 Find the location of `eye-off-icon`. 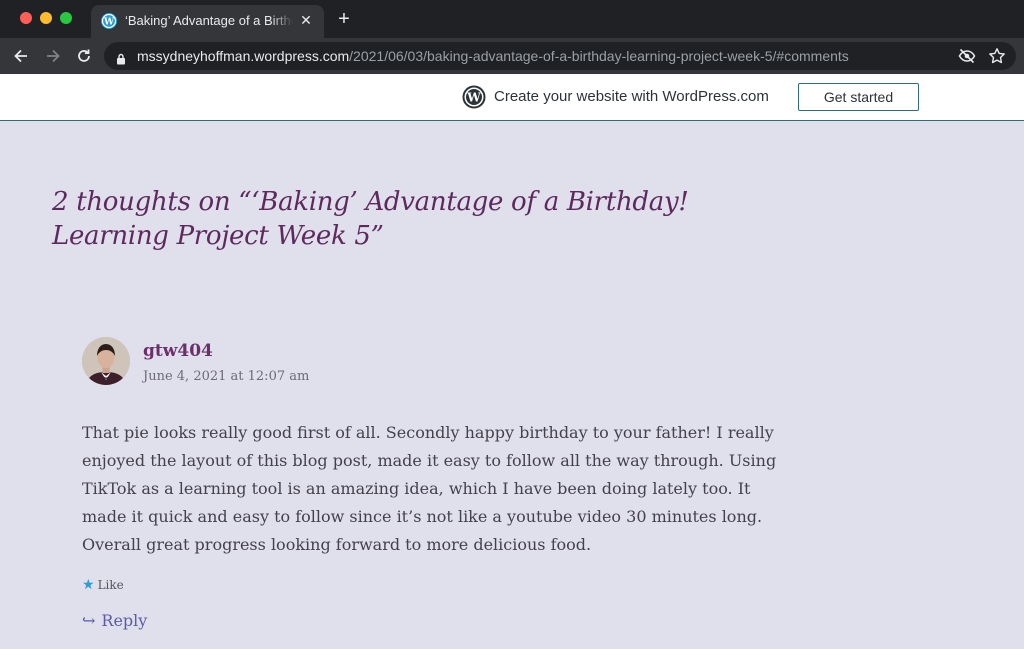

eye-off-icon is located at coordinates (967, 58).